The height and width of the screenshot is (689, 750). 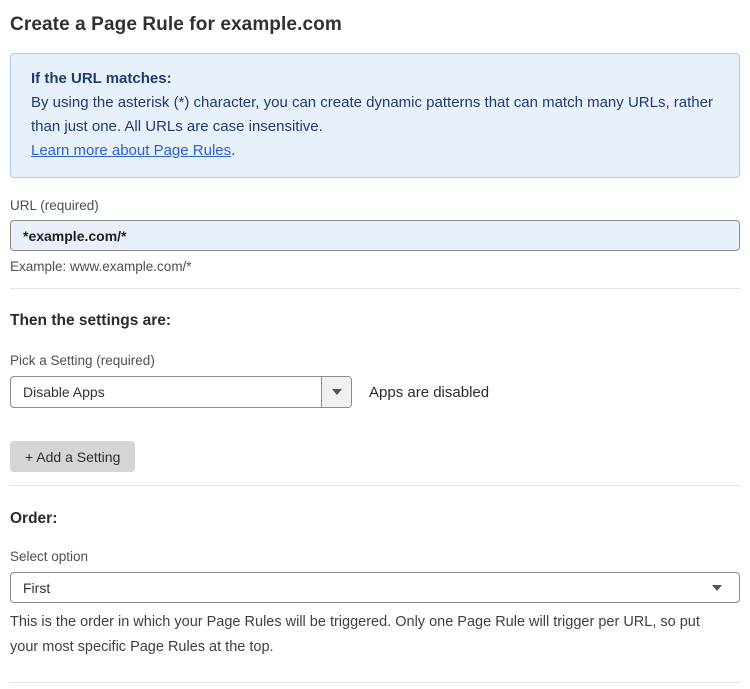 What do you see at coordinates (54, 205) in the screenshot?
I see `url-field-label: URL (required)` at bounding box center [54, 205].